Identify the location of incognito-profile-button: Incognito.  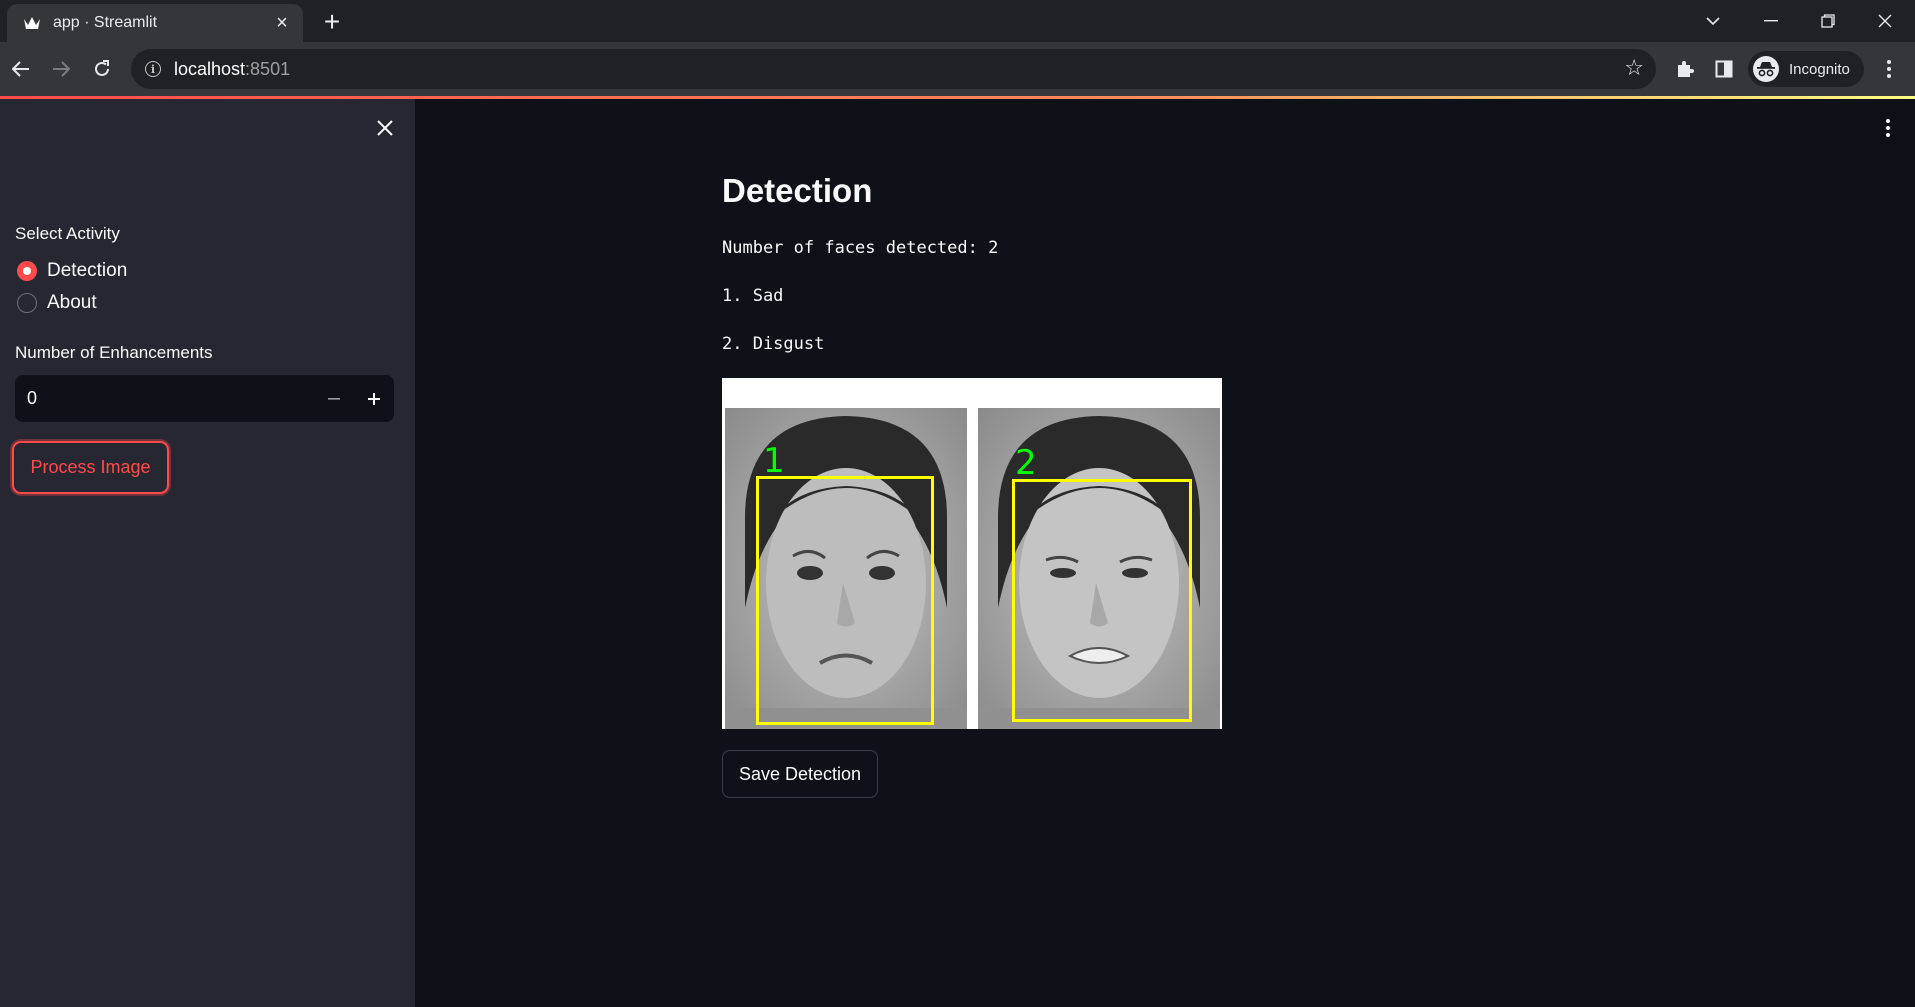
(1806, 69).